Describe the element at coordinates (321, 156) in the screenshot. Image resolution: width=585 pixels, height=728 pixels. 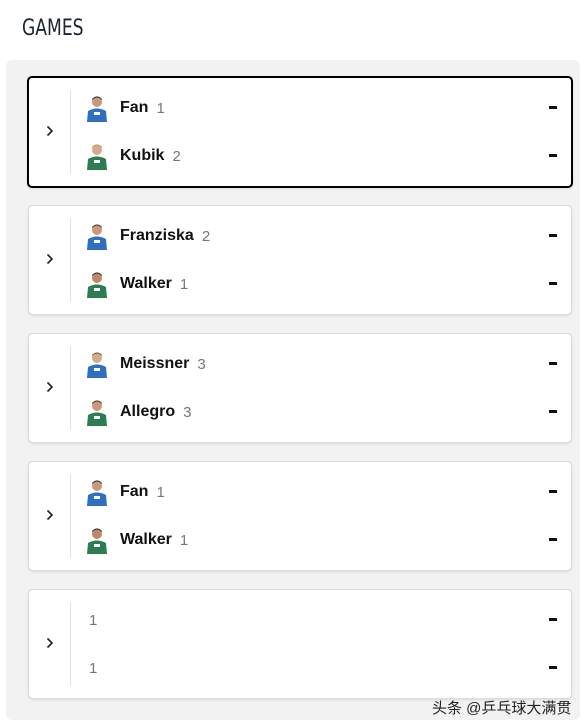
I see `player-row: Kubik 2` at that location.